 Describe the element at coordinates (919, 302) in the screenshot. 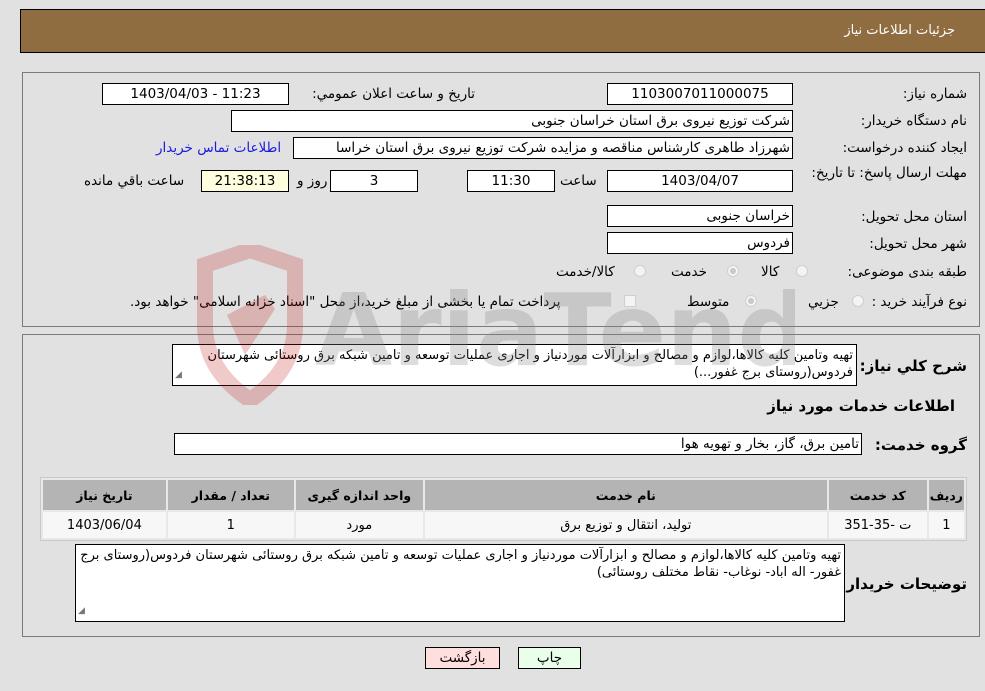

I see `purchase-type-label: نوع فرآيند خريد :` at that location.